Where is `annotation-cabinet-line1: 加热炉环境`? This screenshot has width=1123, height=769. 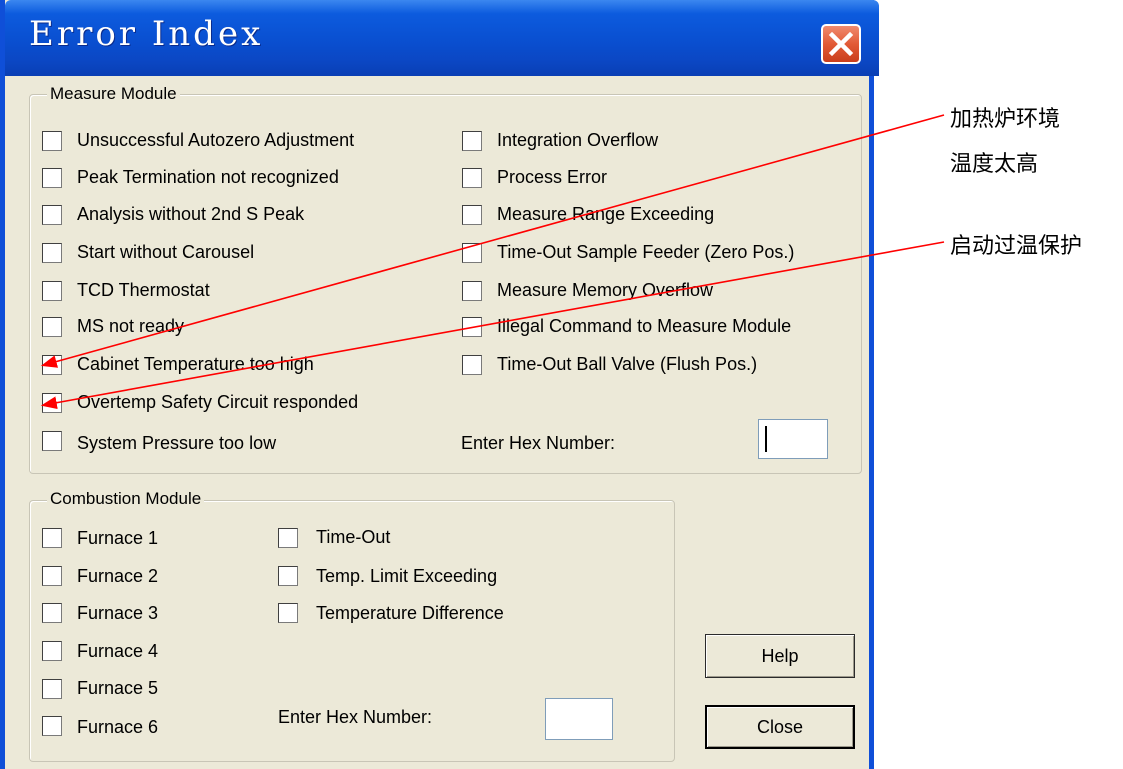 annotation-cabinet-line1: 加热炉环境 is located at coordinates (1005, 119).